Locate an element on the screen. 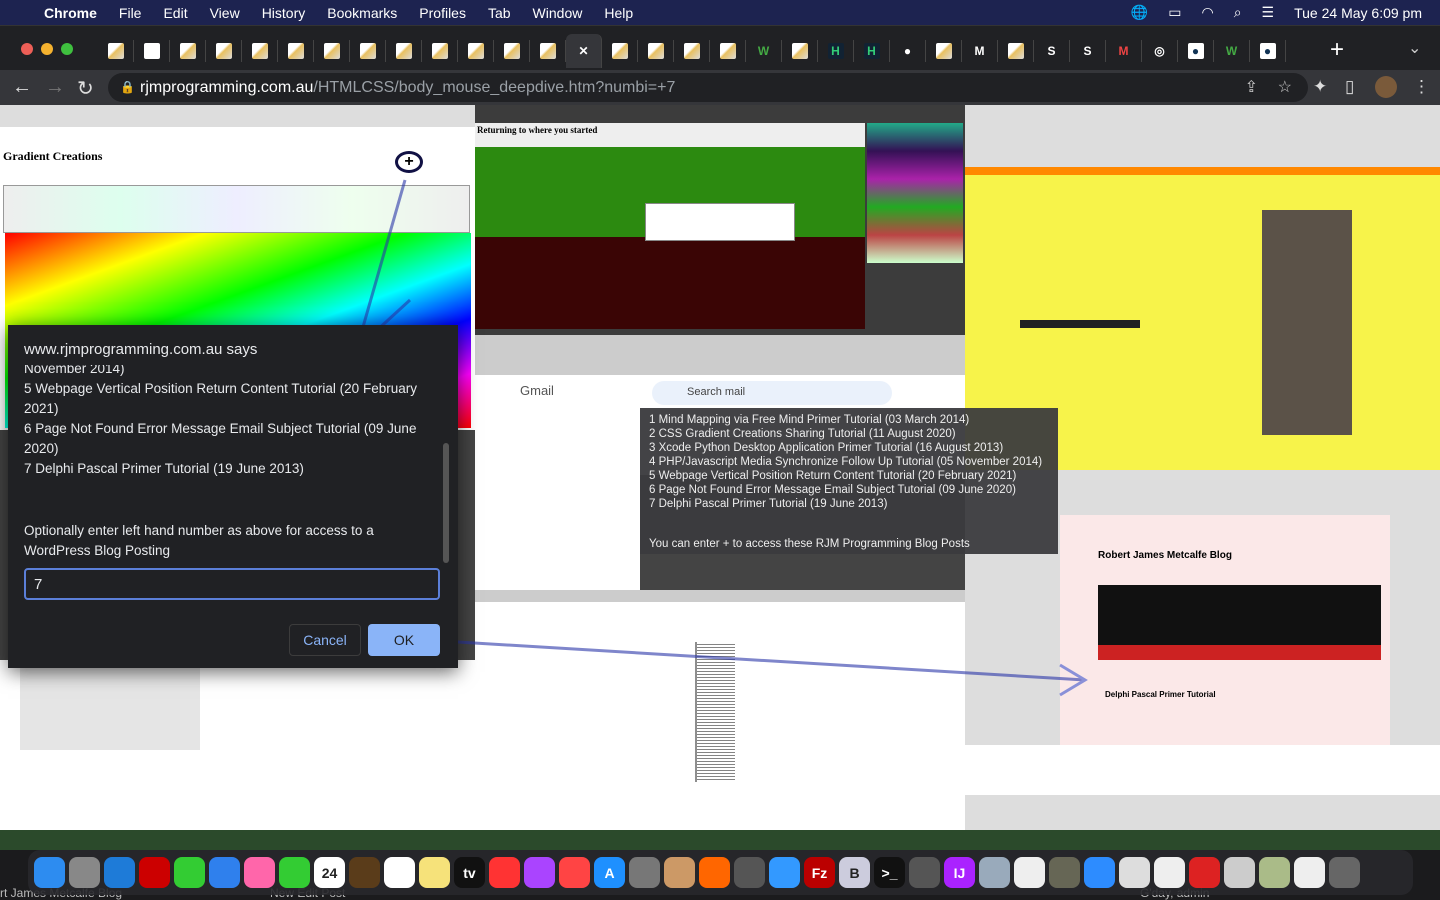  dock-chrome-icon is located at coordinates (1134, 872).